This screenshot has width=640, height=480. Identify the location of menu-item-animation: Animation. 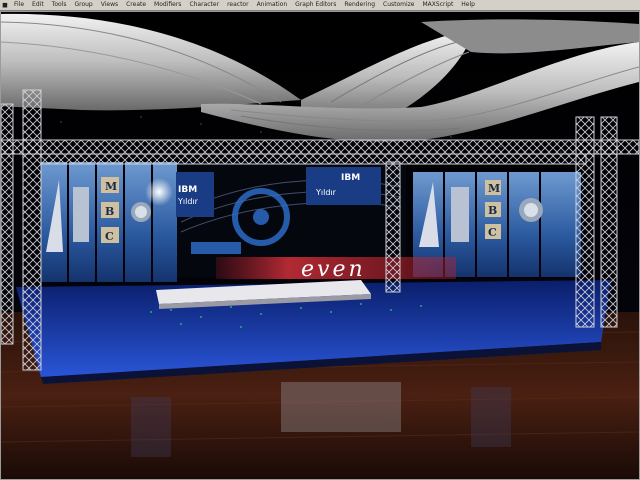
(272, 5).